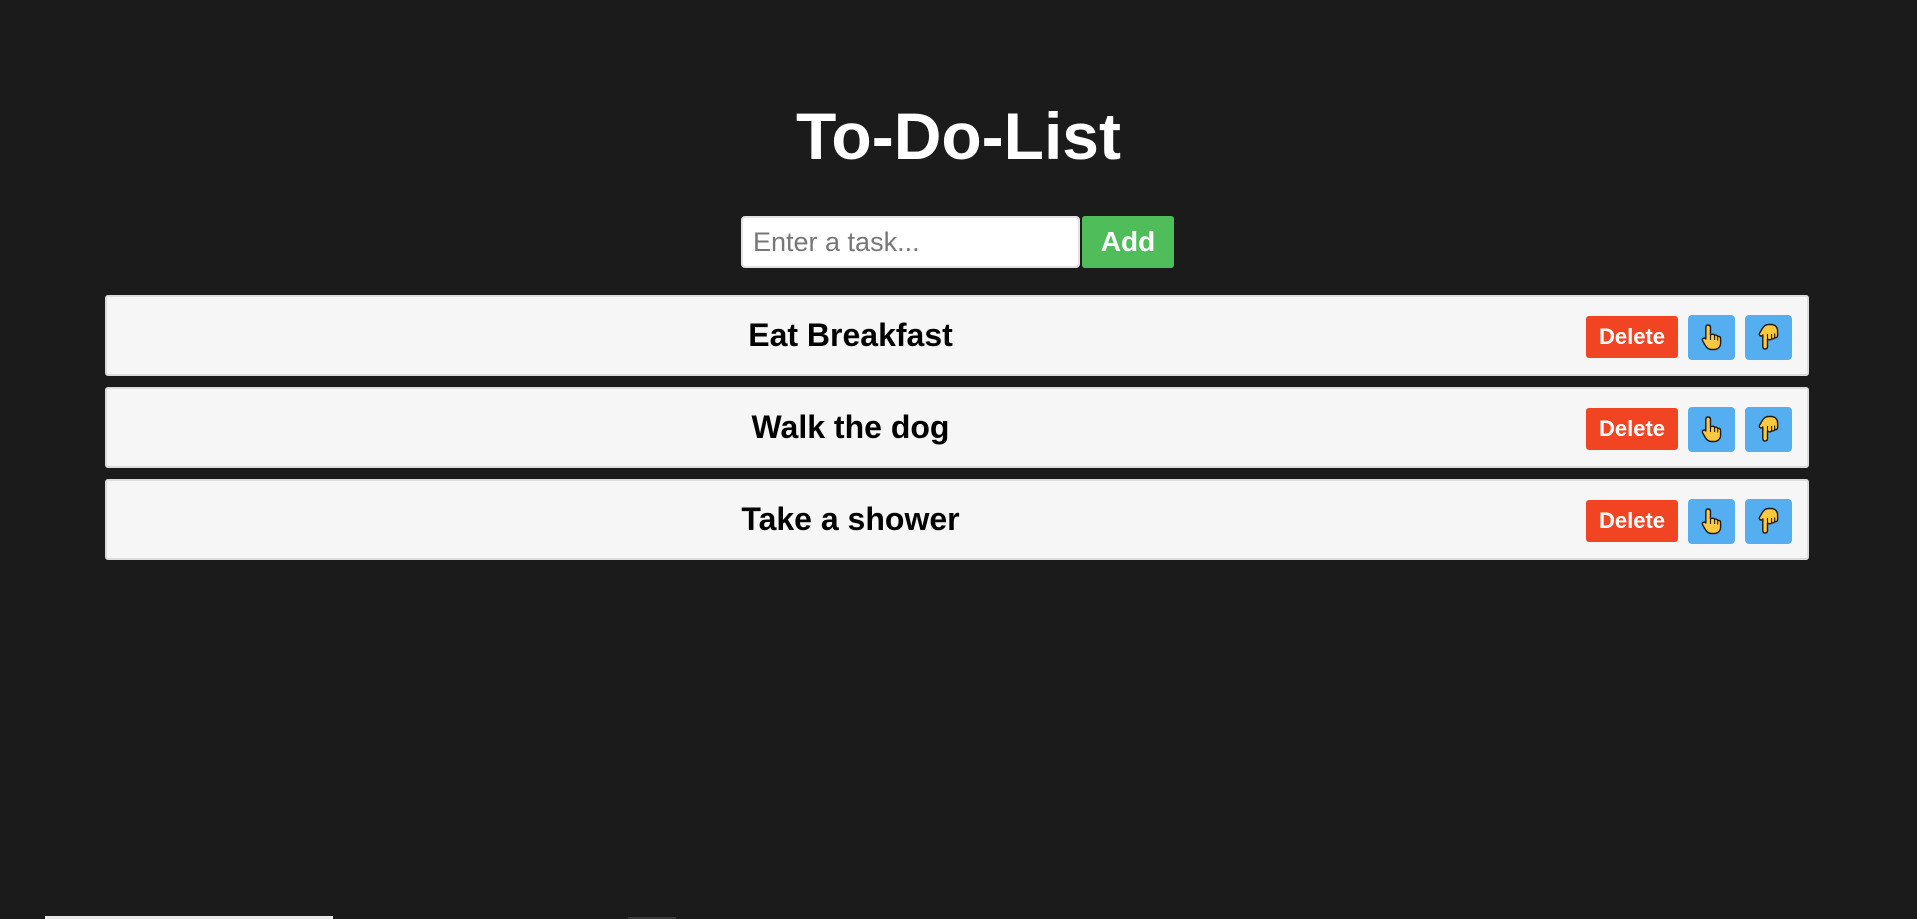  Describe the element at coordinates (958, 136) in the screenshot. I see `page-title: To-Do-List` at that location.